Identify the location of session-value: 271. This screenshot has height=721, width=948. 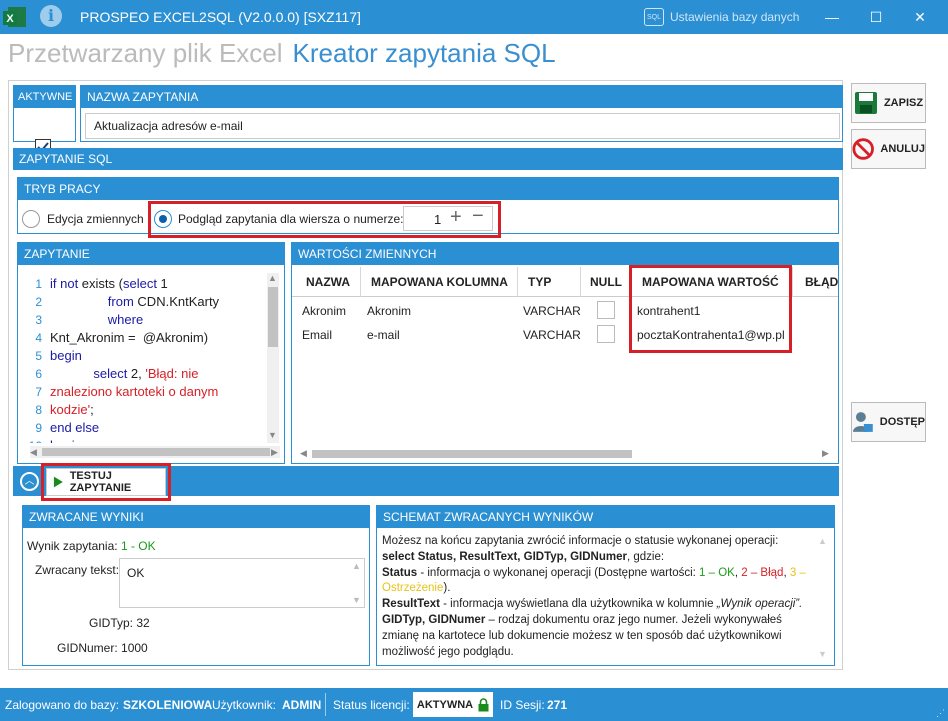
(557, 705).